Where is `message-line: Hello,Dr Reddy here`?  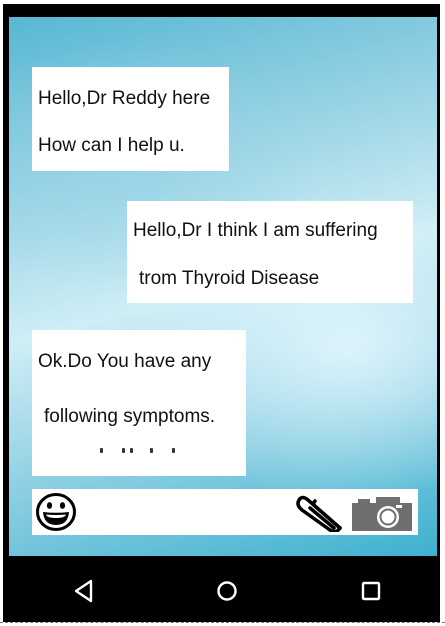
message-line: Hello,Dr Reddy here is located at coordinates (124, 98).